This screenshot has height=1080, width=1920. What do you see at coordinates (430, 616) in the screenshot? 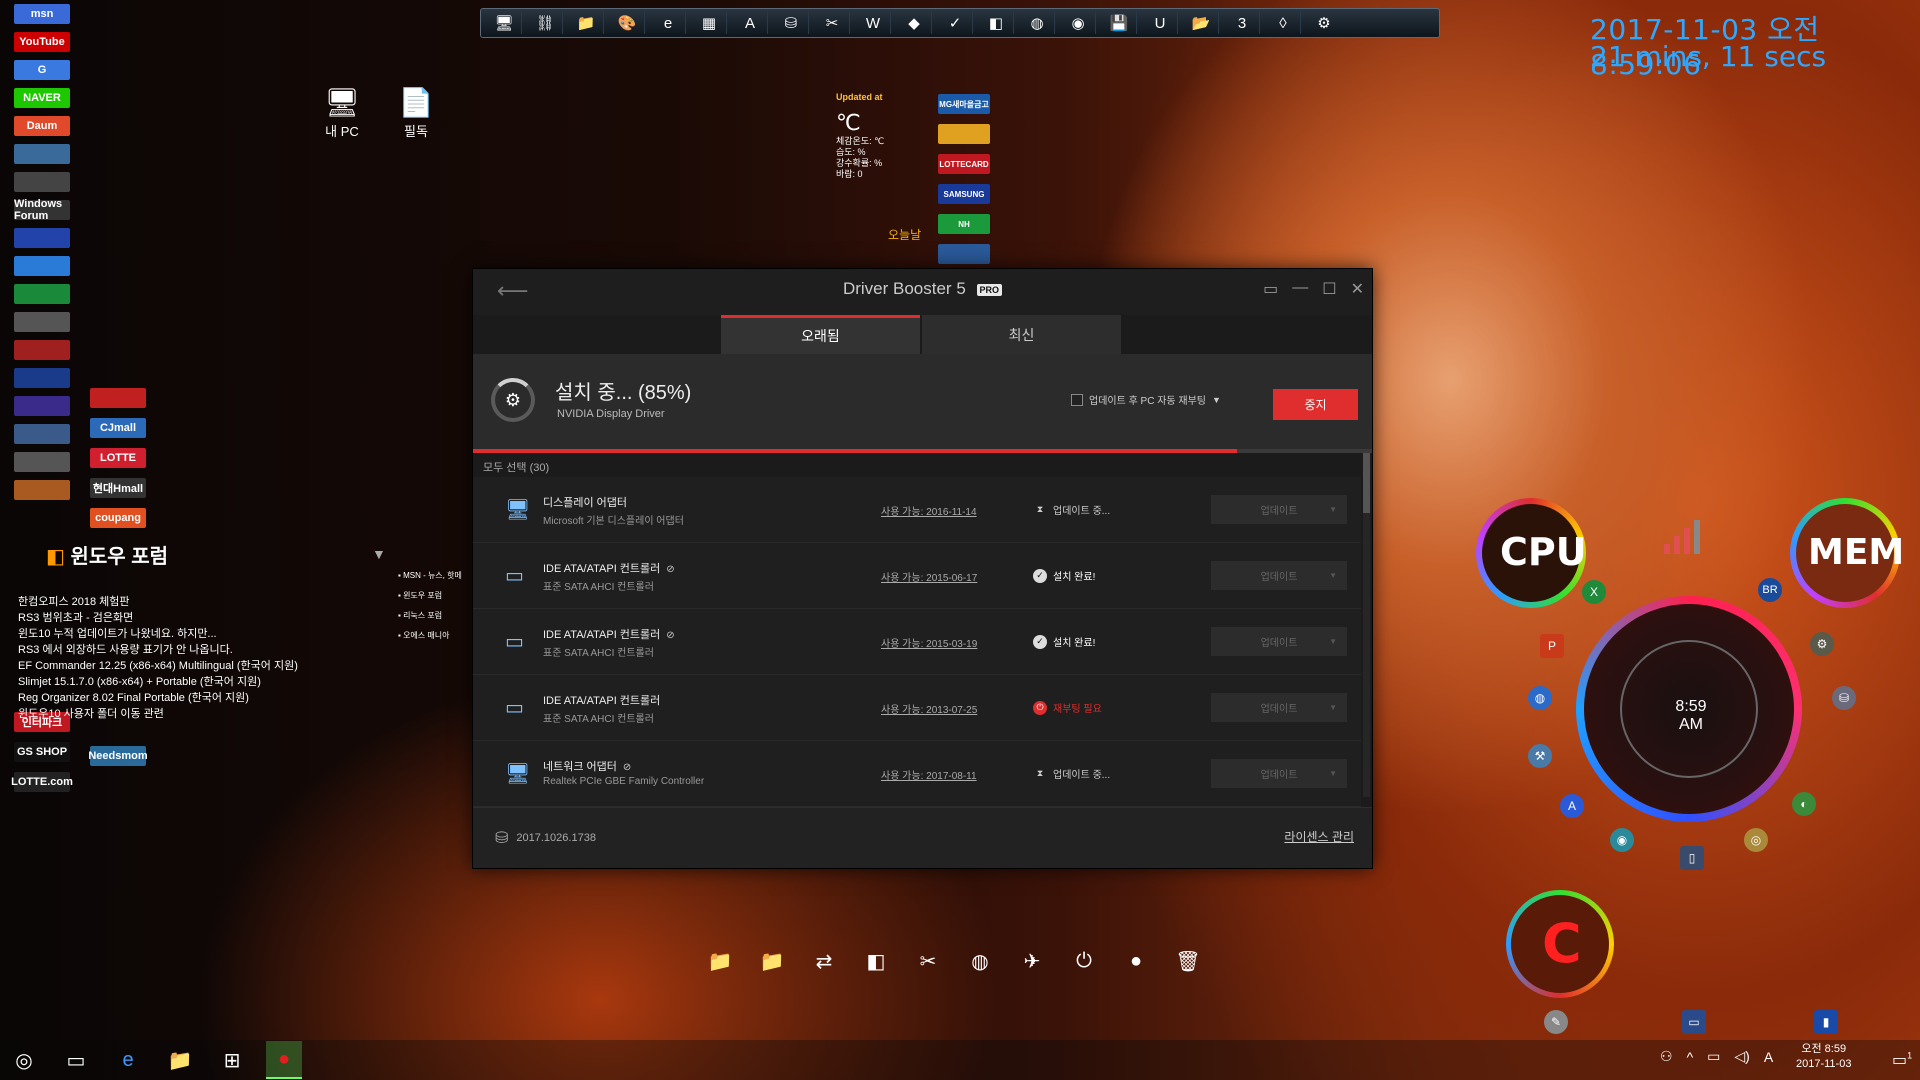
I see `rss-feed-item: ▪ 리눅스 포럼` at bounding box center [430, 616].